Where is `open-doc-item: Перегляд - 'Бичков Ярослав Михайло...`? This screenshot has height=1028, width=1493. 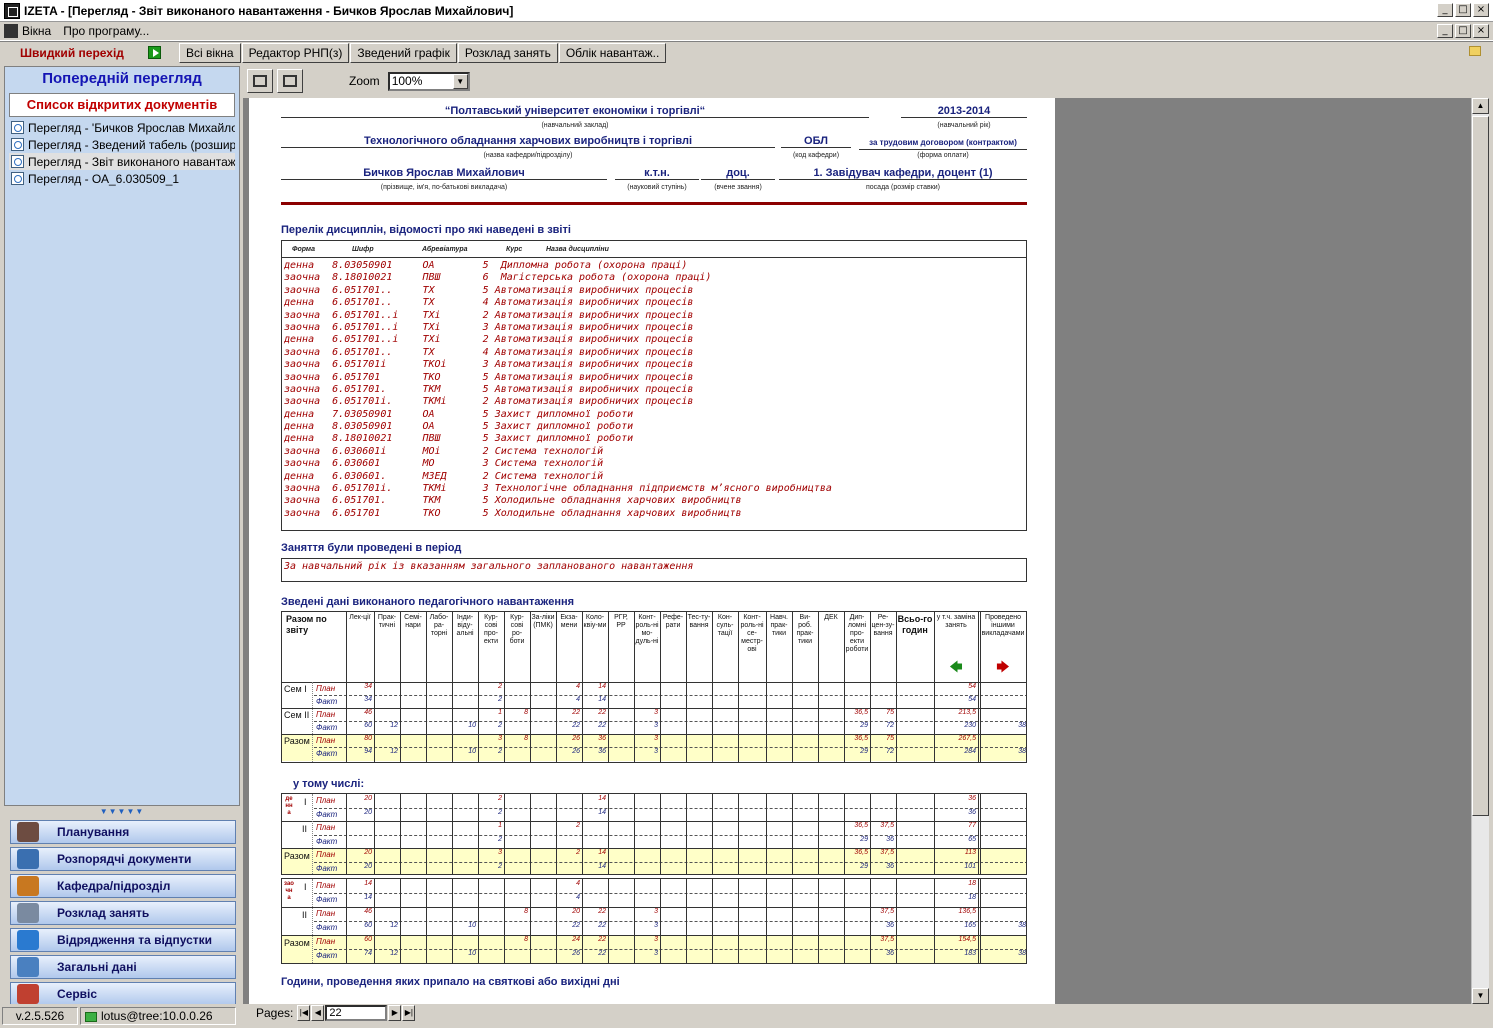 open-doc-item: Перегляд - 'Бичков Ярослав Михайло... is located at coordinates (122, 127).